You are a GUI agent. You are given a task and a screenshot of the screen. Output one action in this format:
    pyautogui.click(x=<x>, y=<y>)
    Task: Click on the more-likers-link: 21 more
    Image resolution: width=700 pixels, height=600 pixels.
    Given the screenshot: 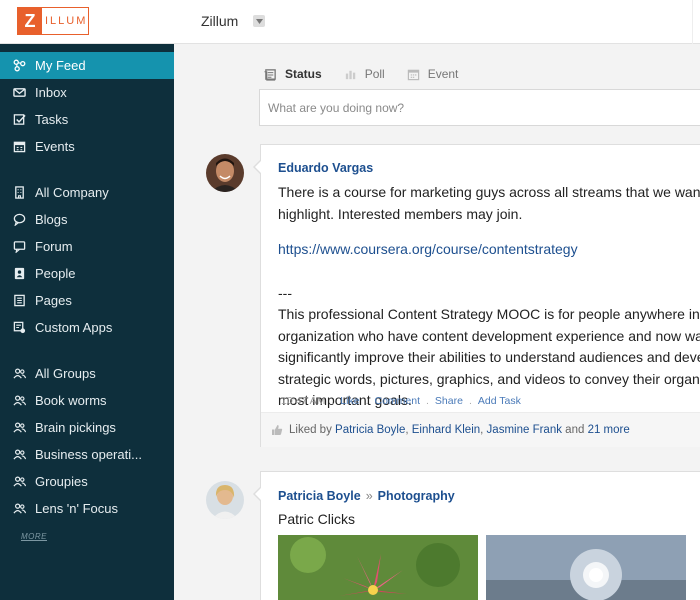 What is the action you would take?
    pyautogui.click(x=609, y=430)
    